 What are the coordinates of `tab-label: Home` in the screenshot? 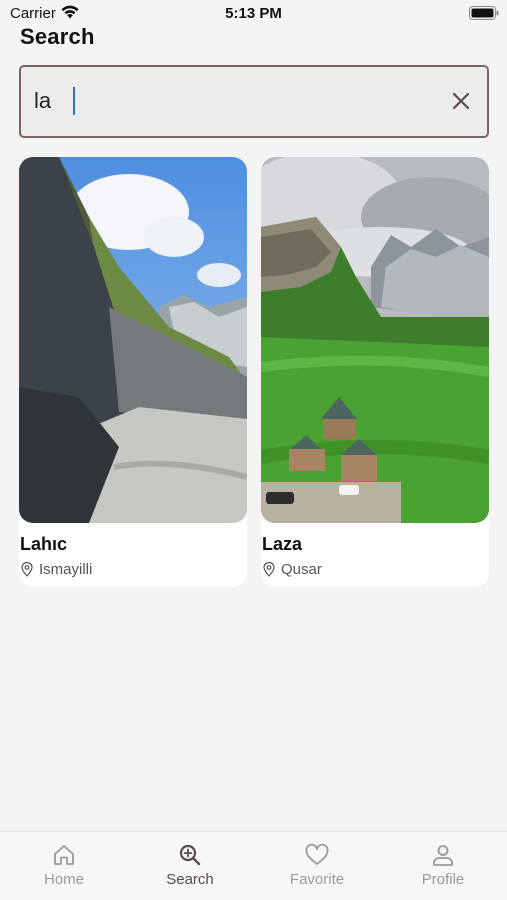 It's located at (63, 879).